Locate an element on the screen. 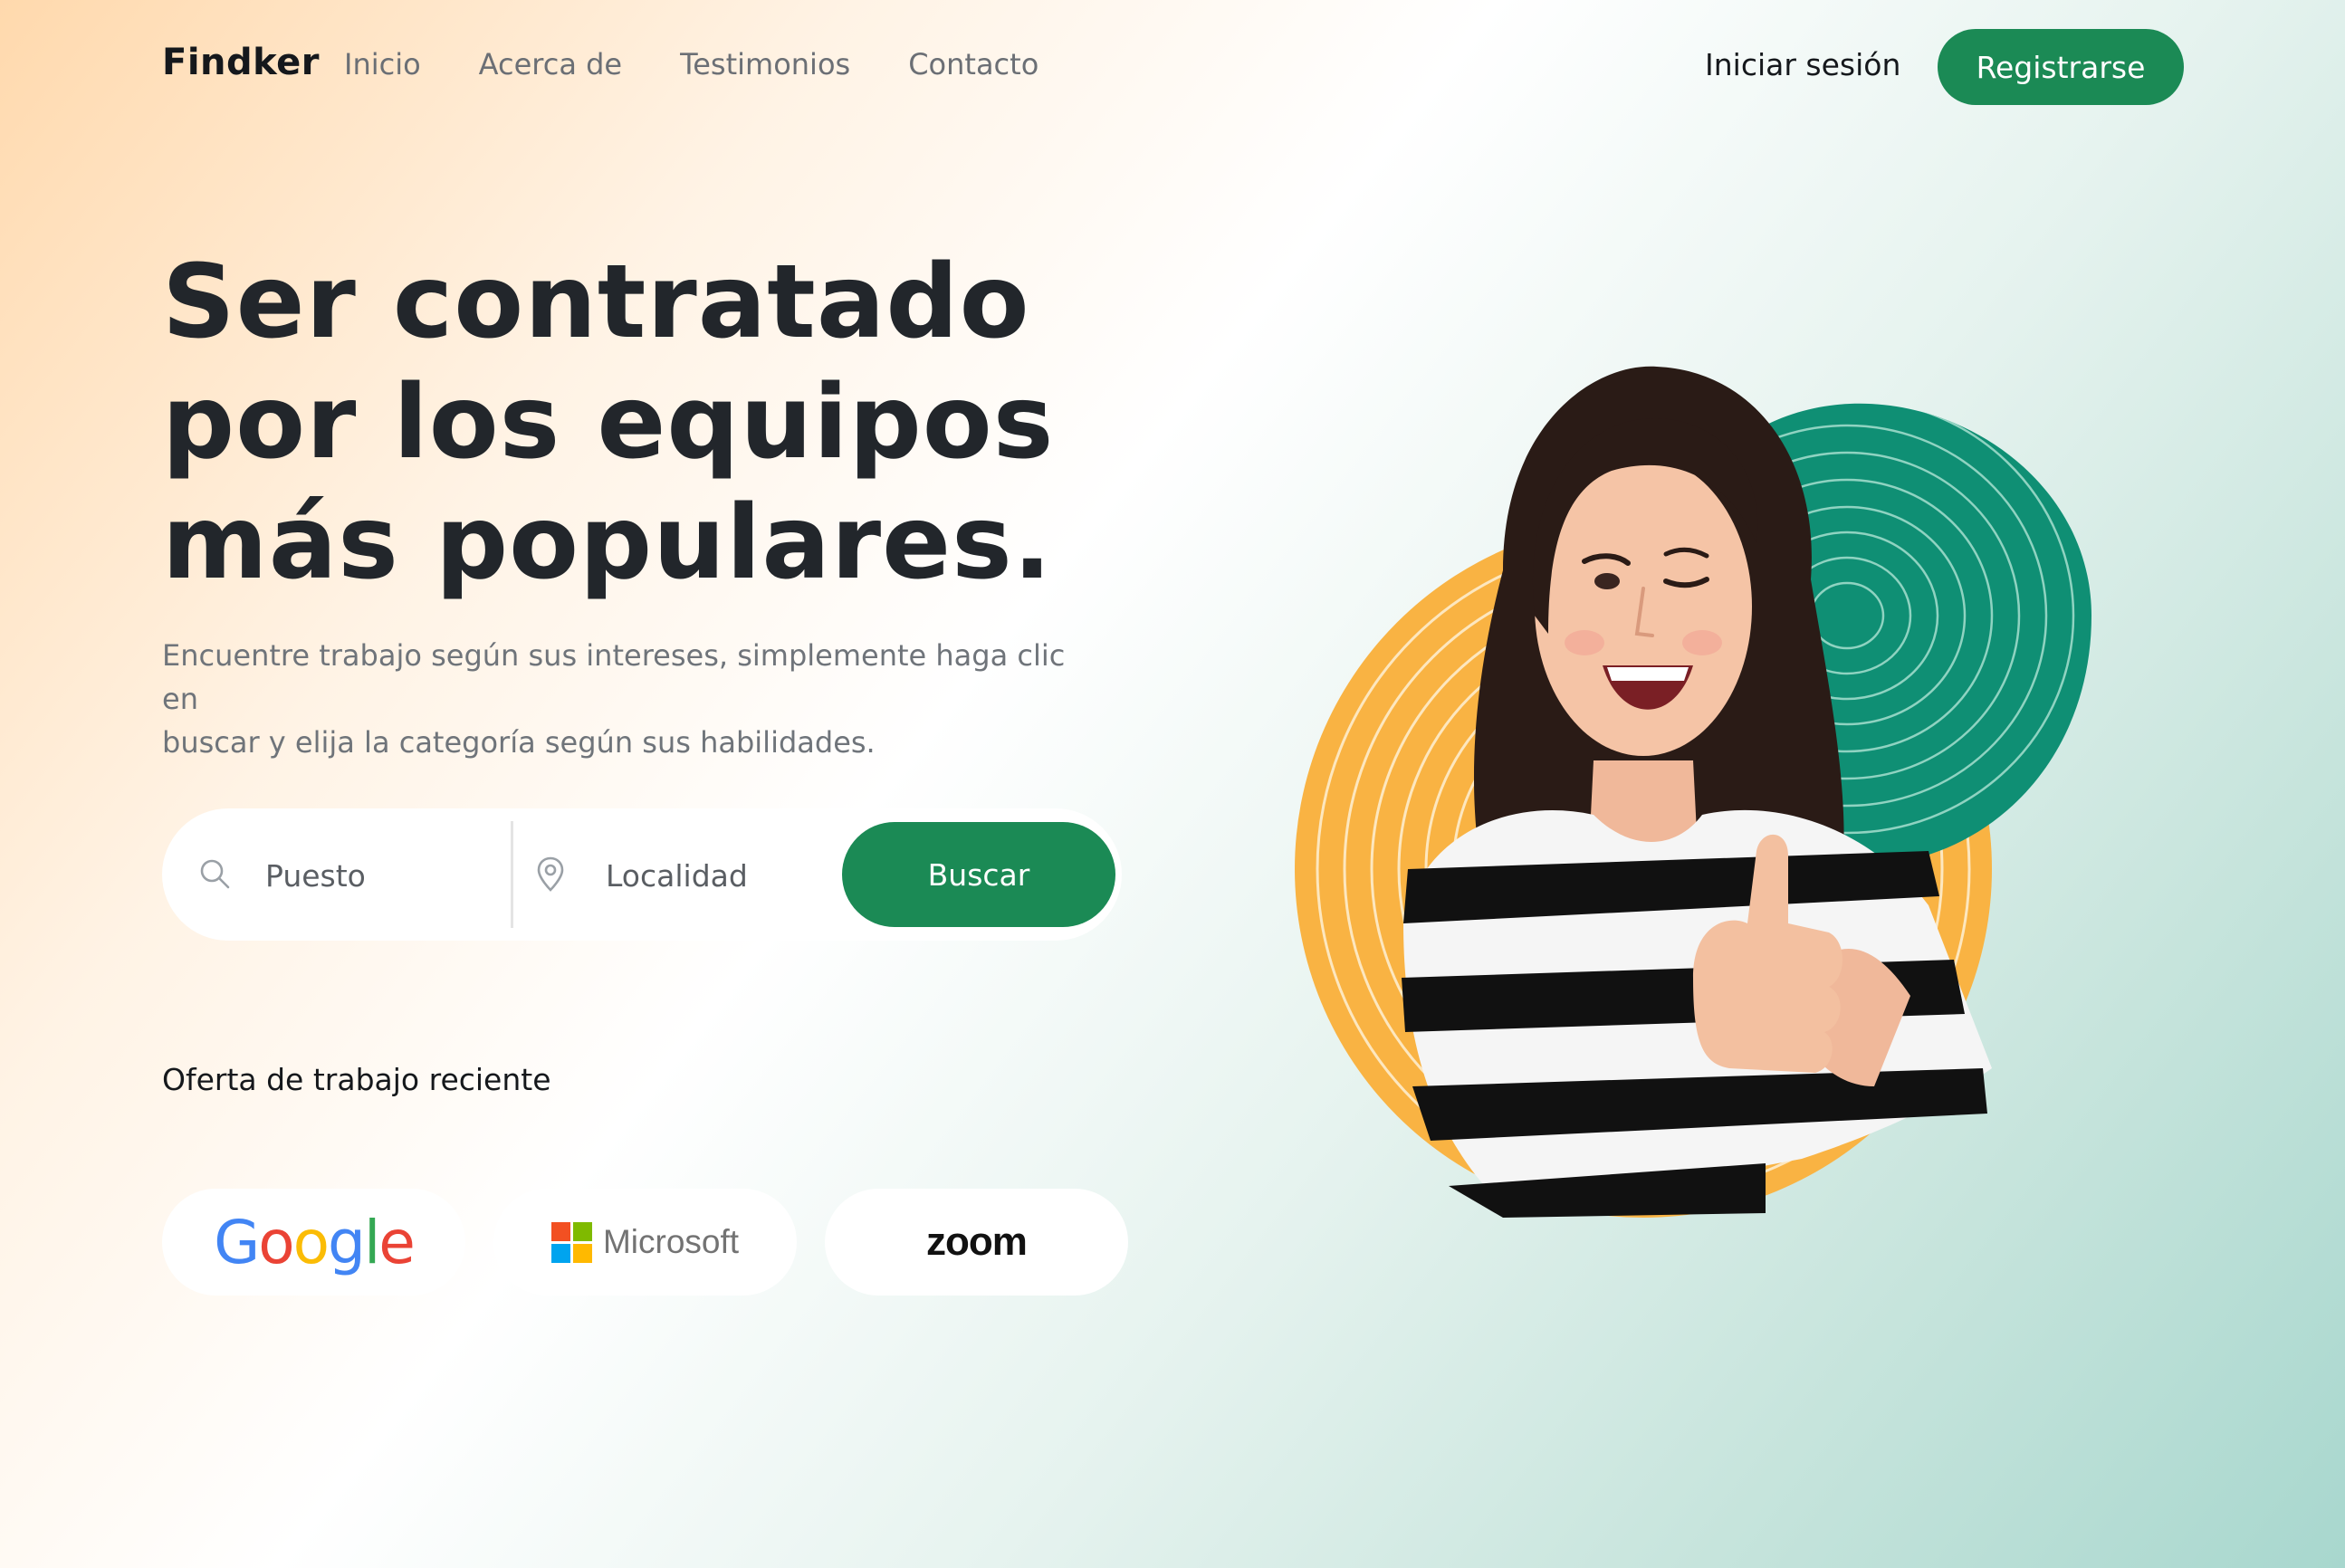 This screenshot has height=1568, width=2345. nav-links: Inicio Acerca de Testimonios Contacto is located at coordinates (691, 64).